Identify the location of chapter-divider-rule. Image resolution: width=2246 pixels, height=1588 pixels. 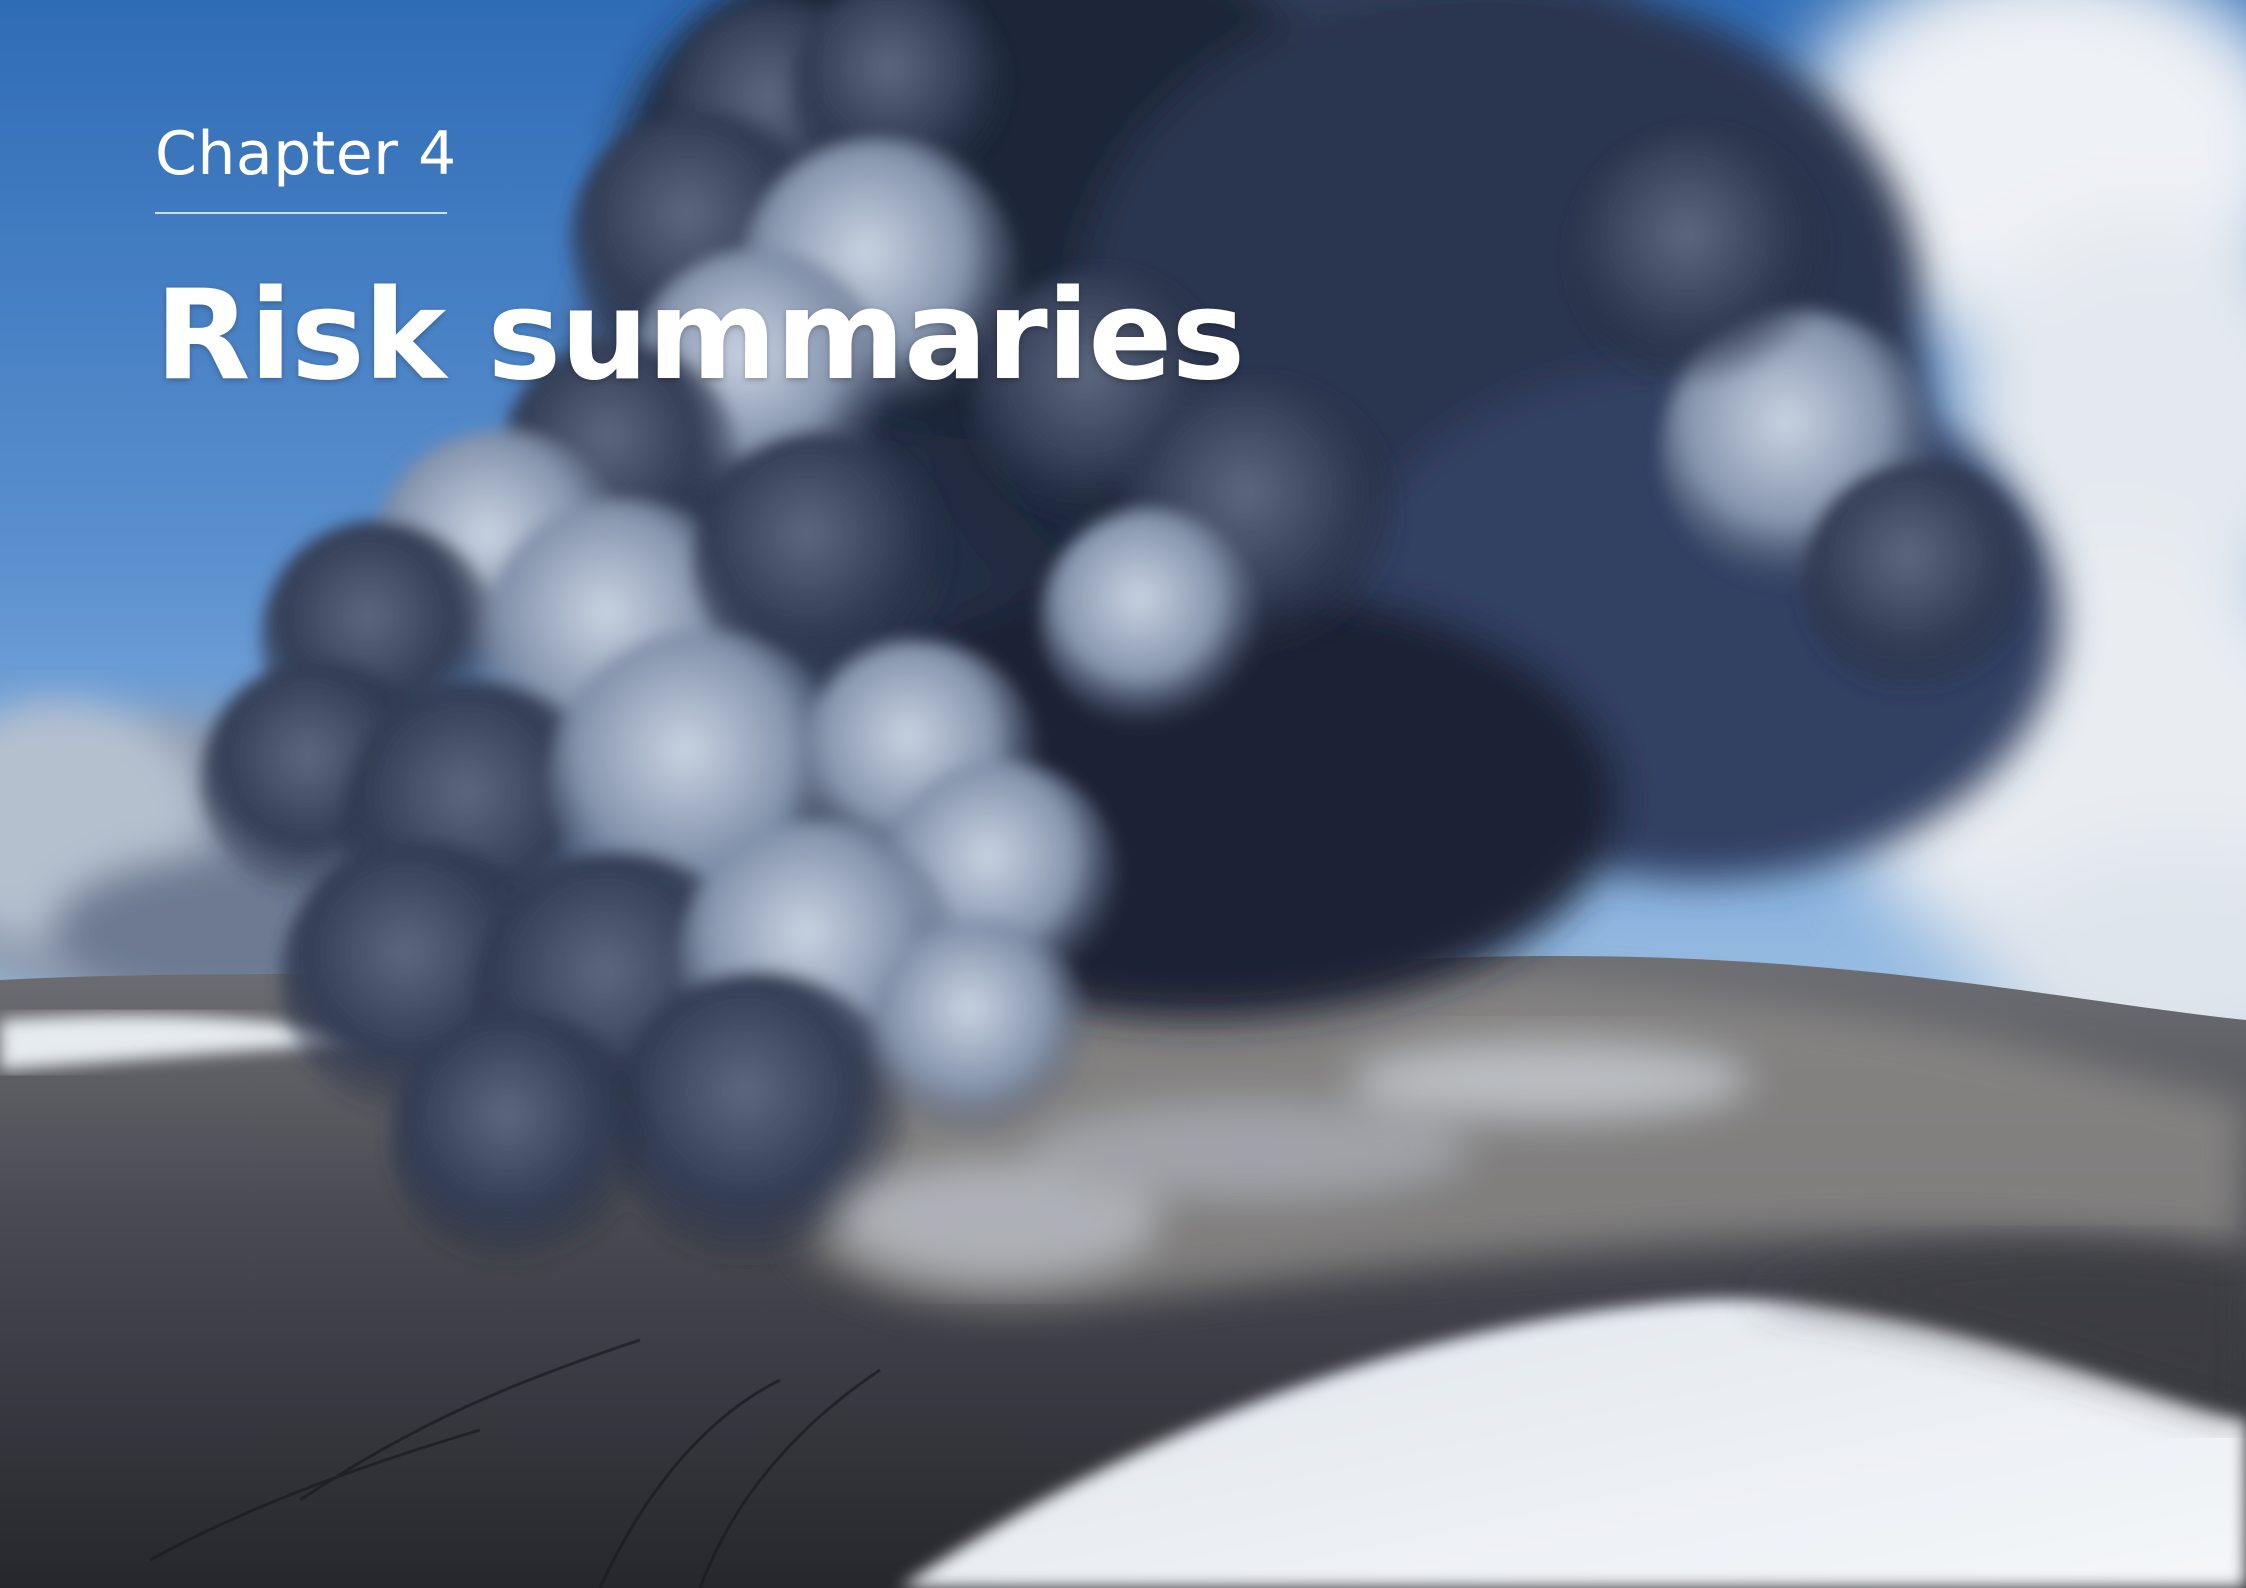
(301, 213).